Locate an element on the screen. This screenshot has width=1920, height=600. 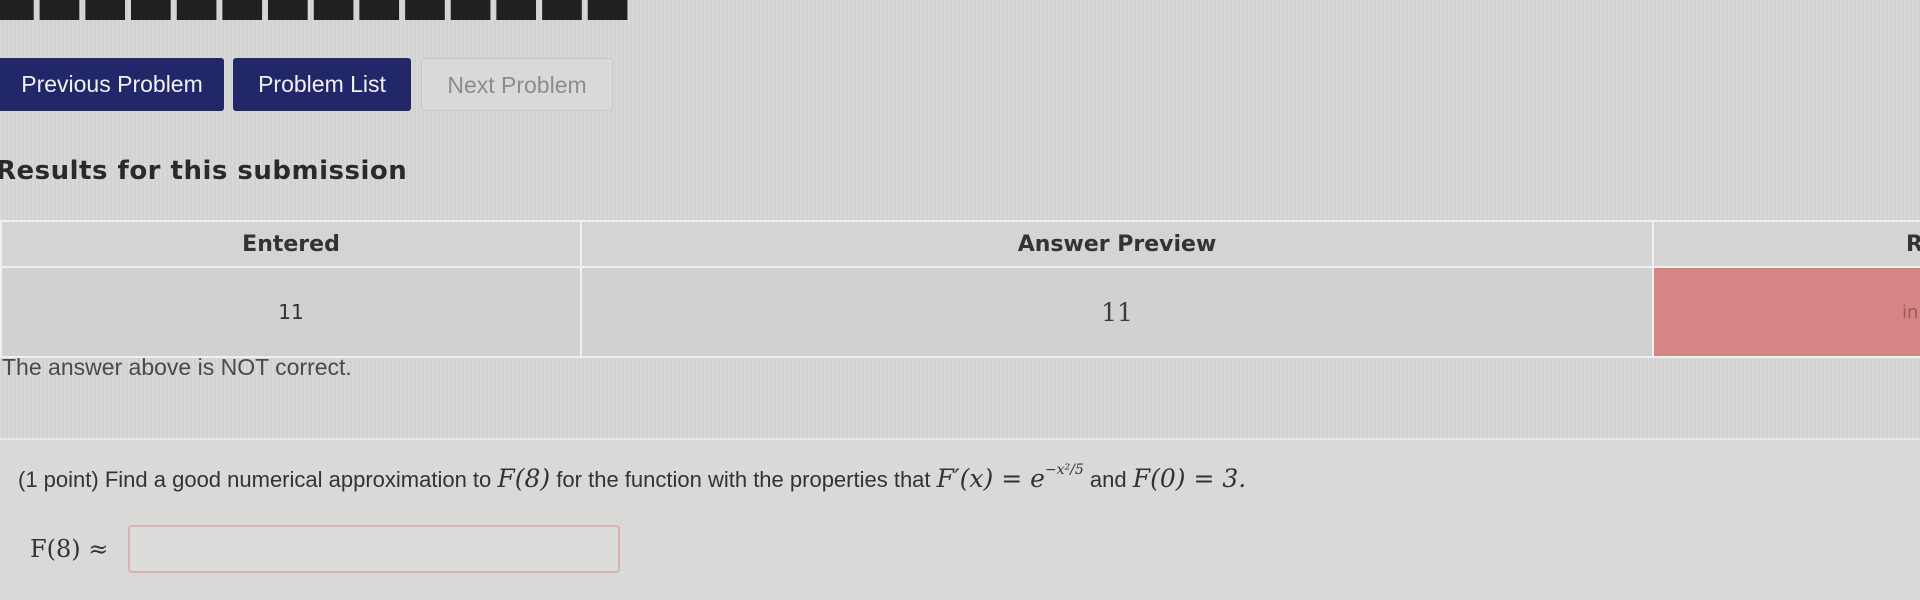
next-problem-button: Next Problem is located at coordinates (517, 84).